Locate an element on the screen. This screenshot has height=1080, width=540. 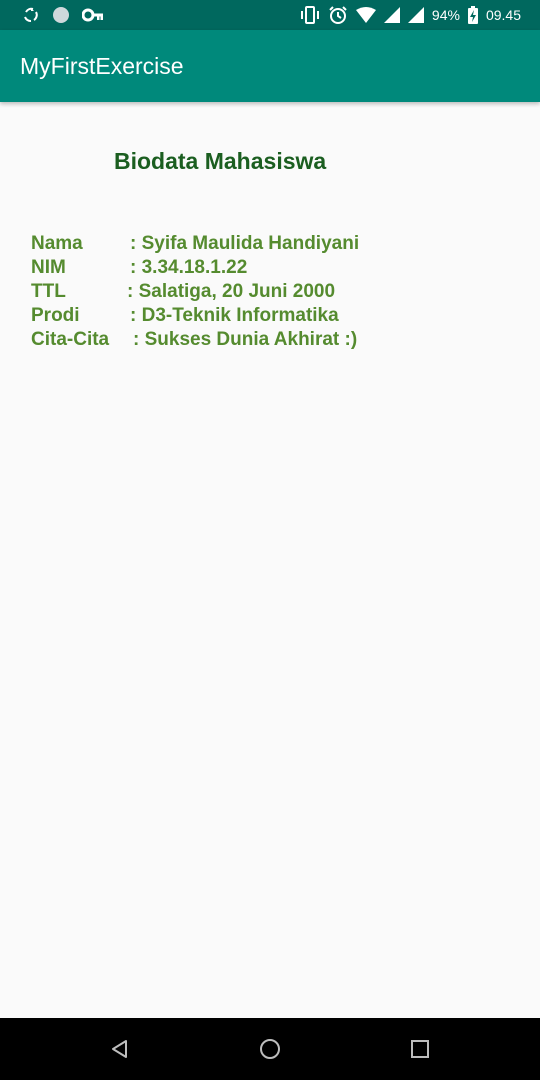
app-title: MyFirstExercise is located at coordinates (102, 66).